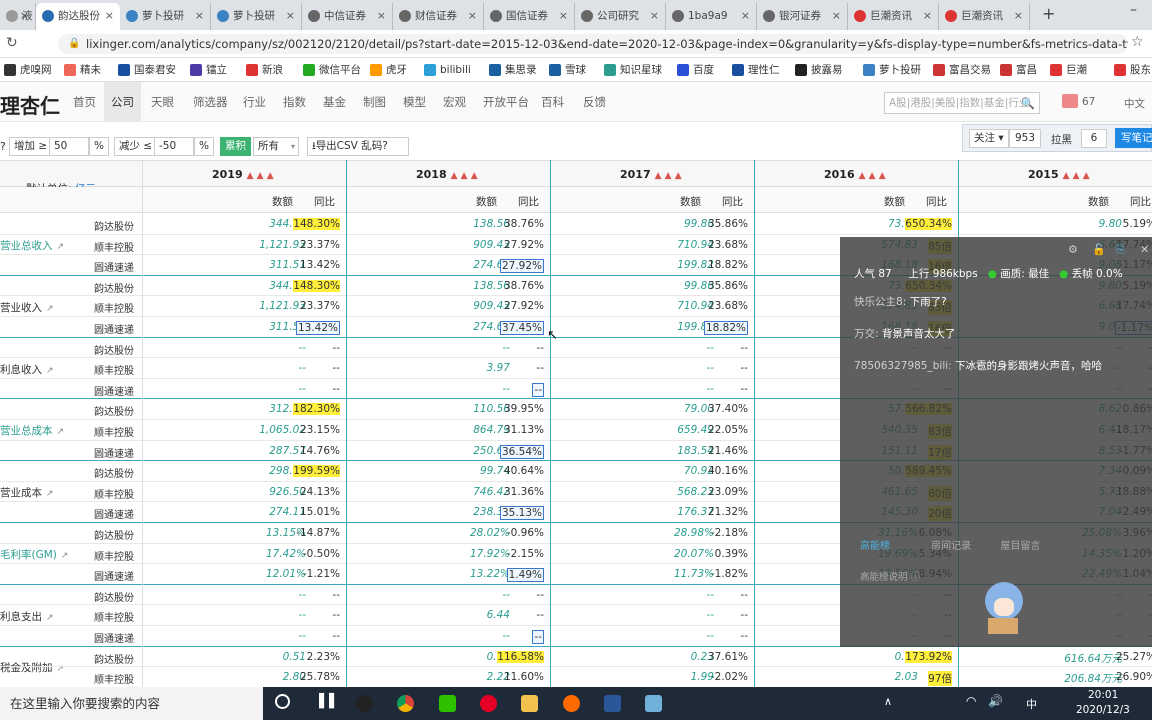  Describe the element at coordinates (984, 16) in the screenshot. I see `browser-tab: 巨潮资讯 ×` at that location.